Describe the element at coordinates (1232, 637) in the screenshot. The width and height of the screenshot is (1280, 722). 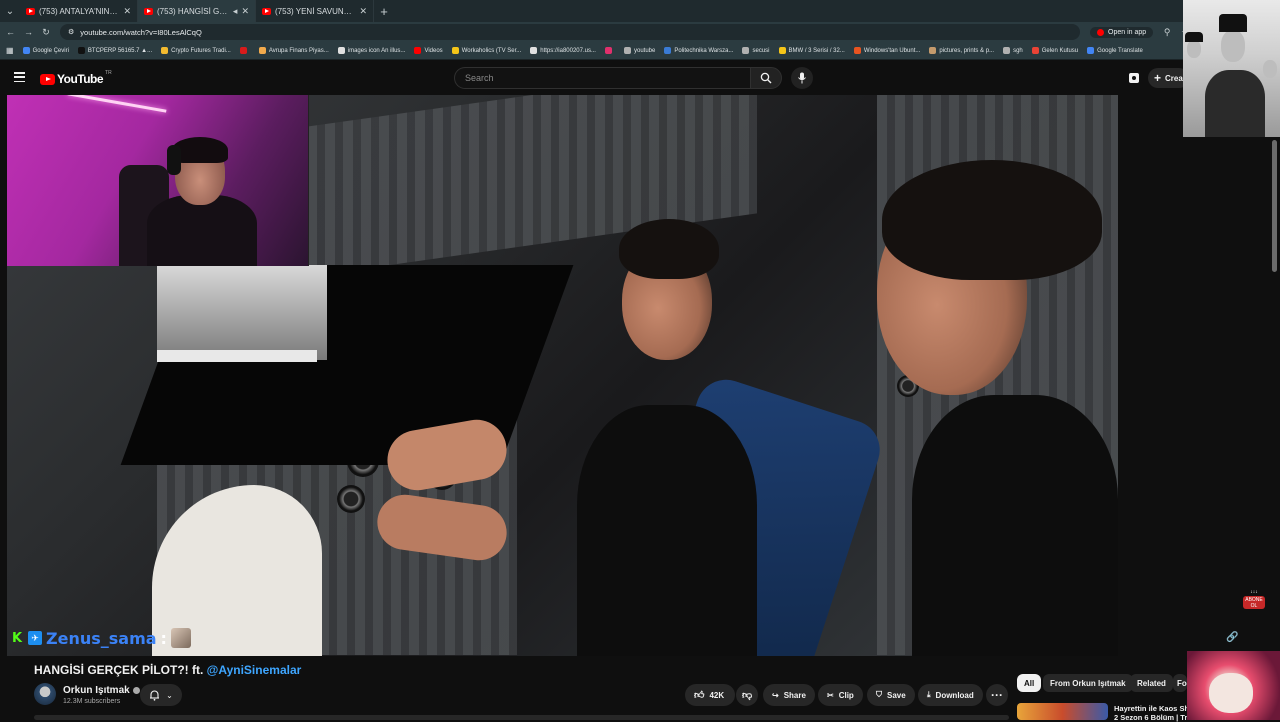
I see `link-icon: 🔗` at that location.